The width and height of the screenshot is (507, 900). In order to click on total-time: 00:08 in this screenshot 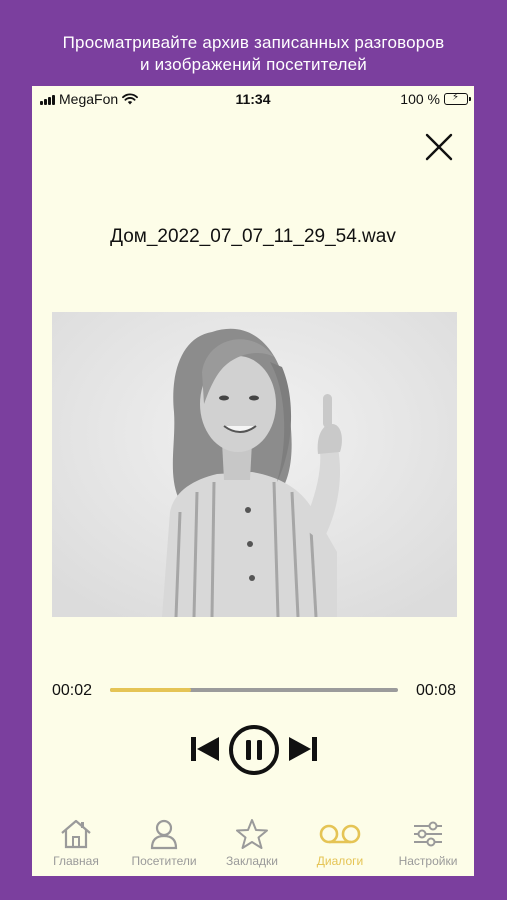, I will do `click(435, 690)`.